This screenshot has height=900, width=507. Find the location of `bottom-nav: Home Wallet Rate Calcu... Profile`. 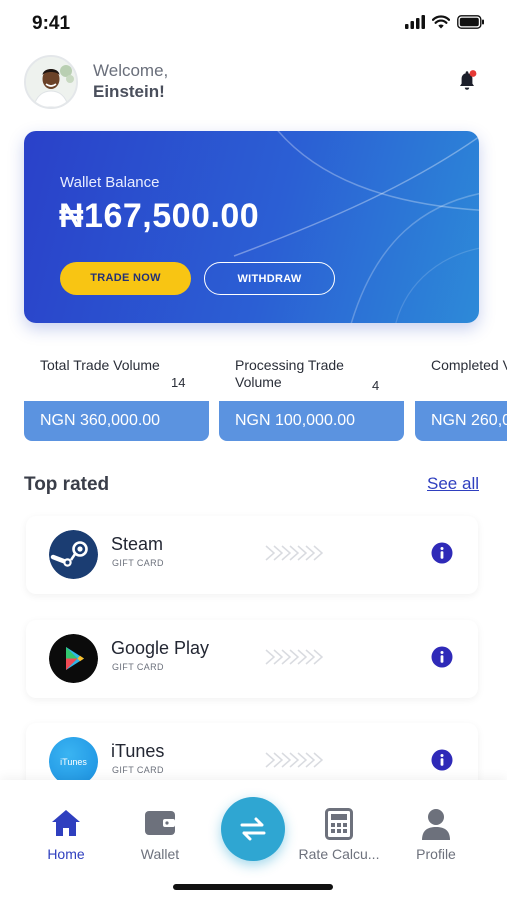

bottom-nav: Home Wallet Rate Calcu... Profile is located at coordinates (253, 840).